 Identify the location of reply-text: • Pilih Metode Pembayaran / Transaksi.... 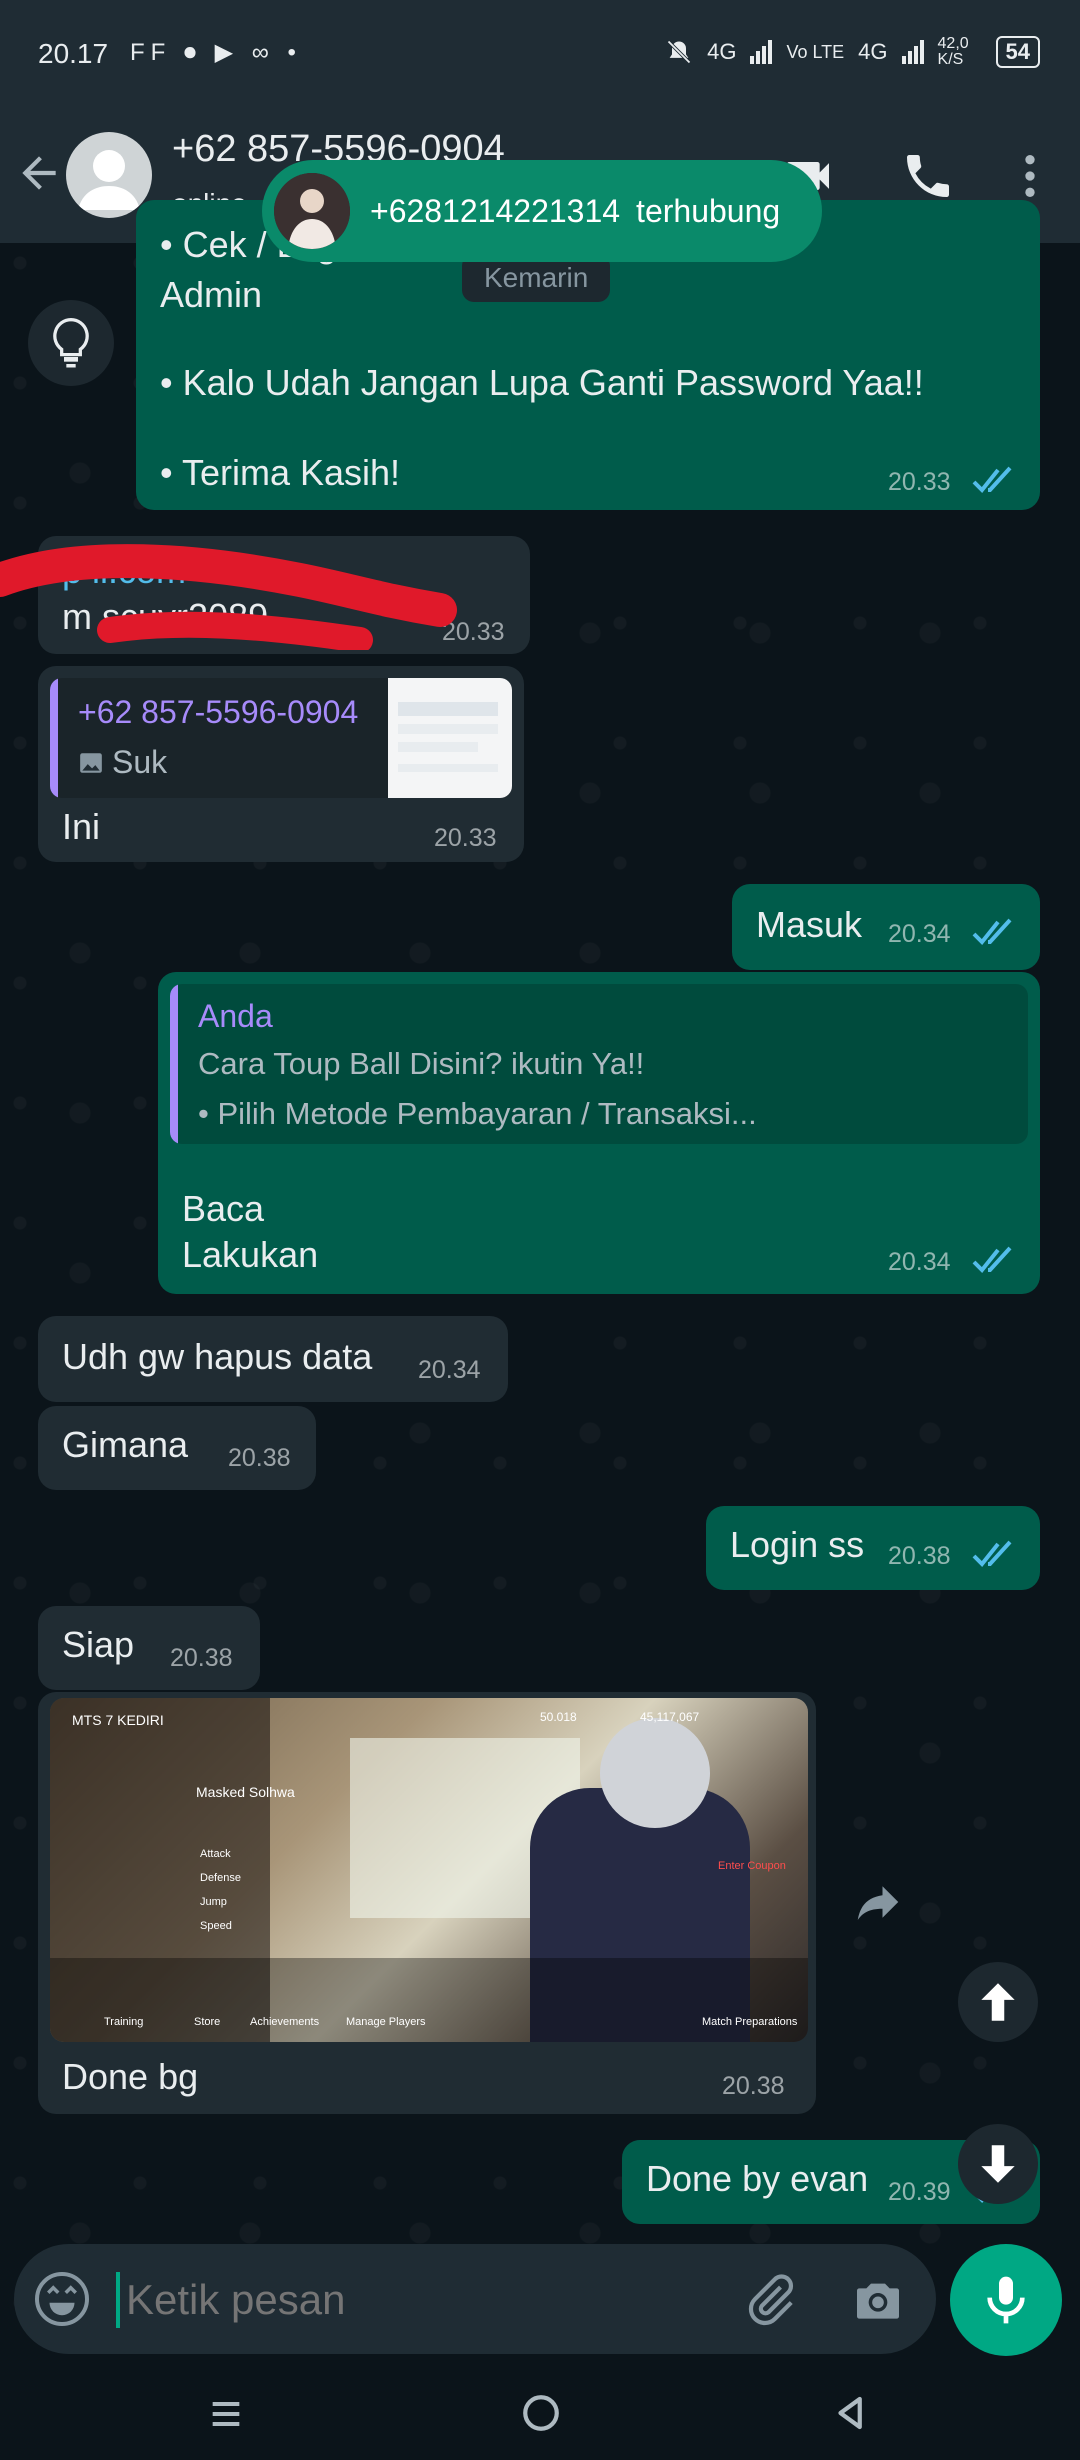
(477, 1113).